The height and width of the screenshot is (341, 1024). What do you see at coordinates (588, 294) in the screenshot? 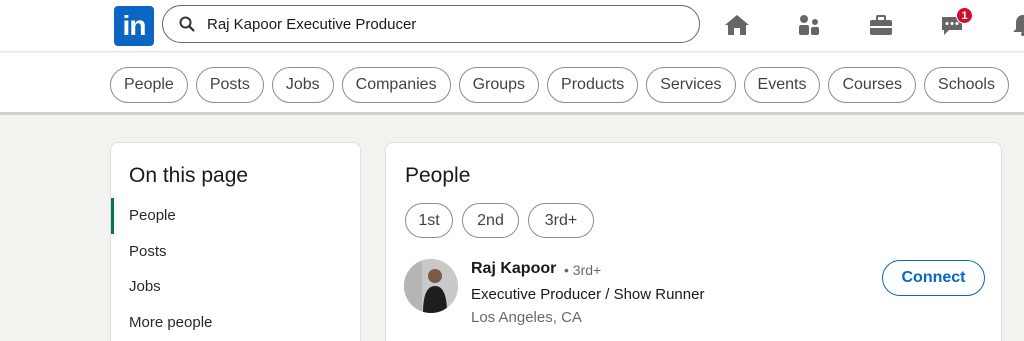
I see `person-headline: Executive Producer / Show Runner` at bounding box center [588, 294].